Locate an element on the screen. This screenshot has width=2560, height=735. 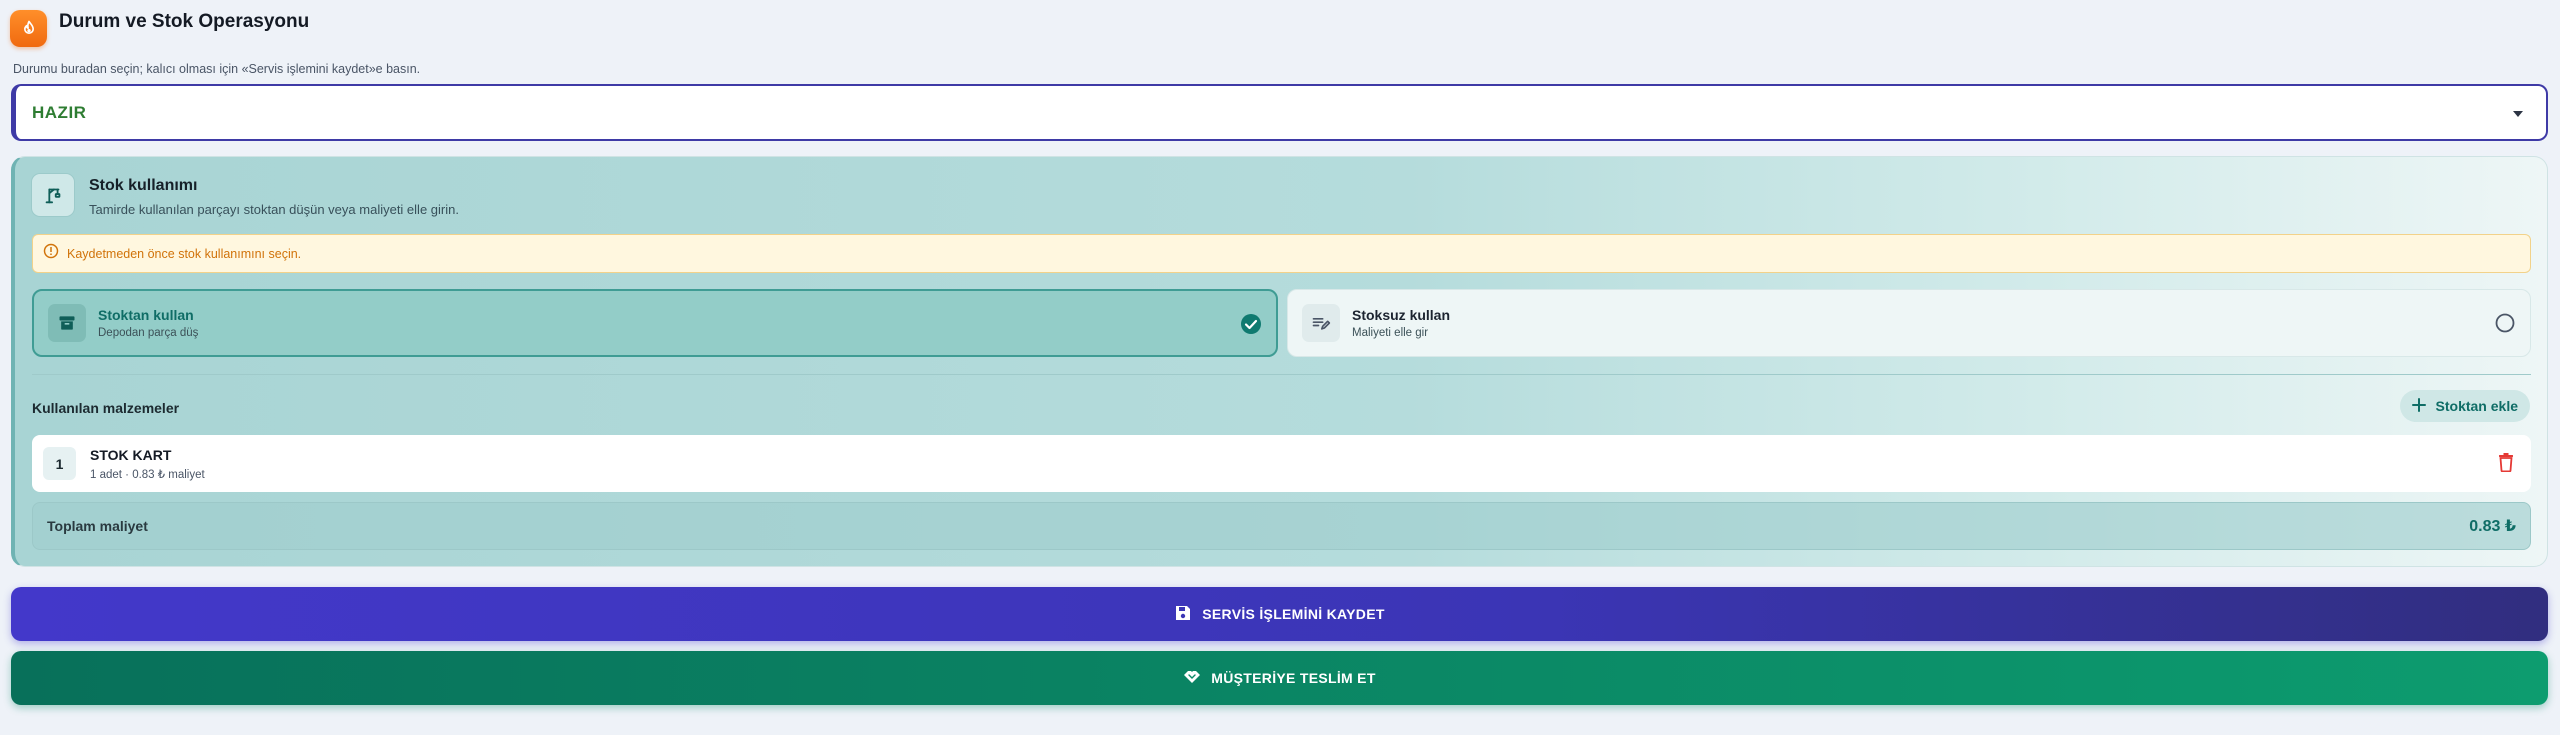
save-button-label: SERVİS İŞLEMİNİ KAYDET is located at coordinates (1293, 614).